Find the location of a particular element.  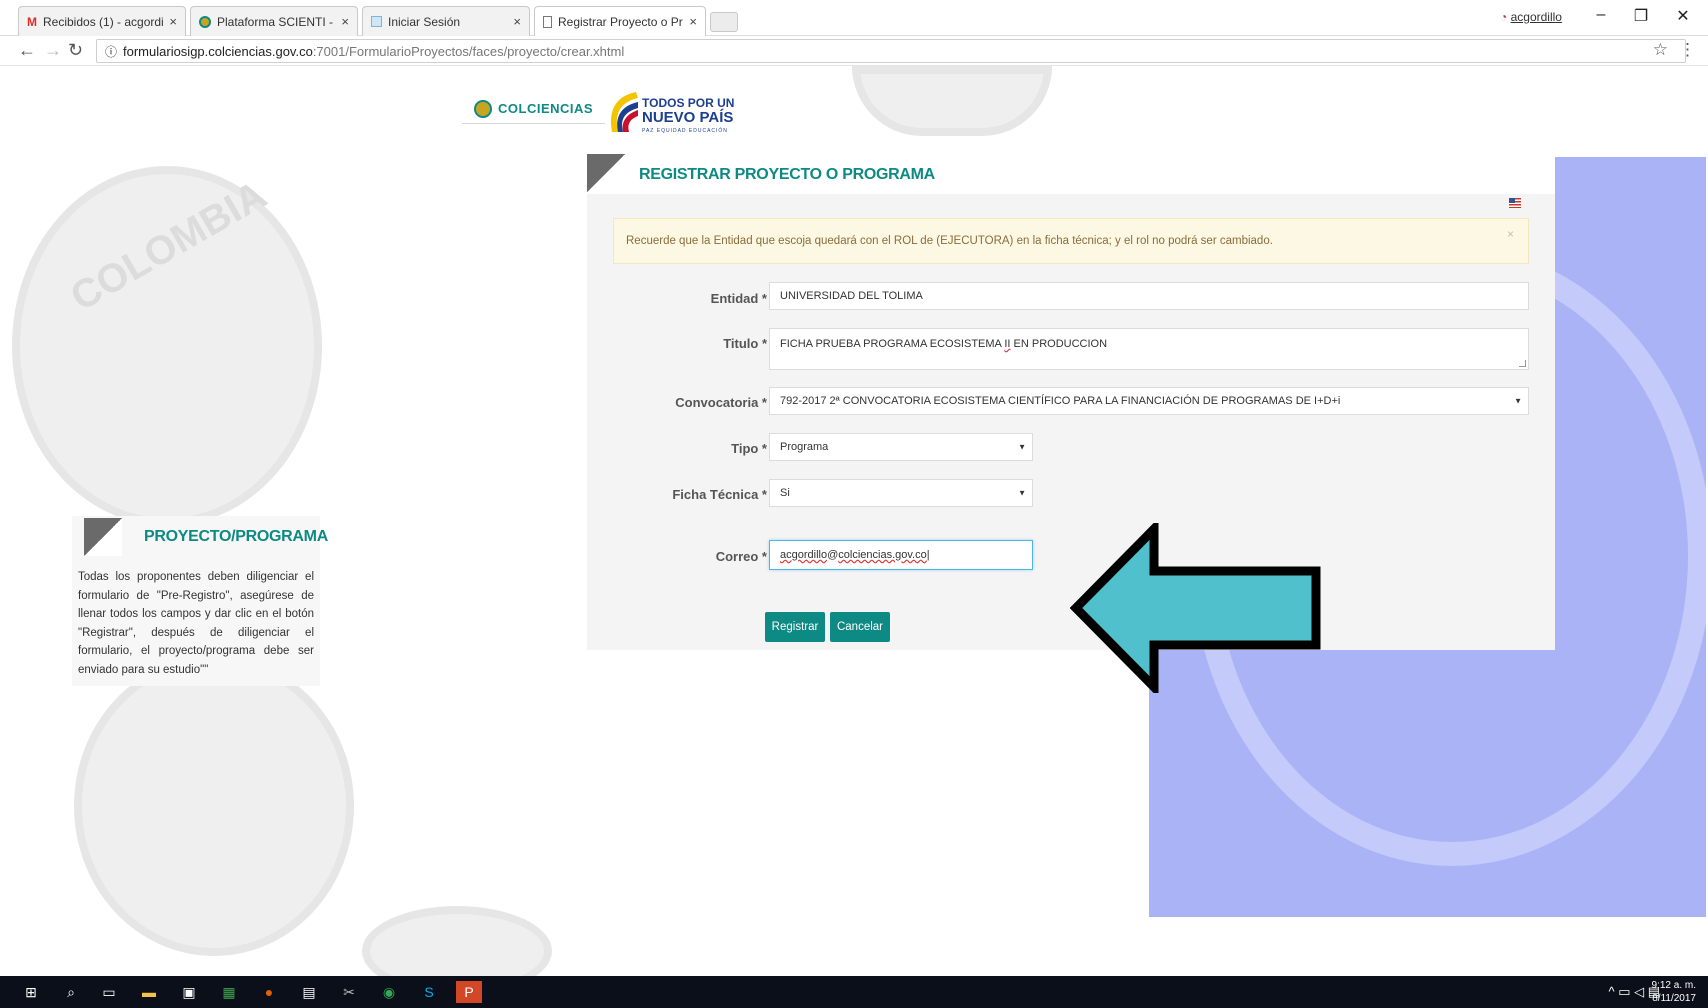

tab-scienti: Plataforma SCIENTI - Col × is located at coordinates (274, 21).